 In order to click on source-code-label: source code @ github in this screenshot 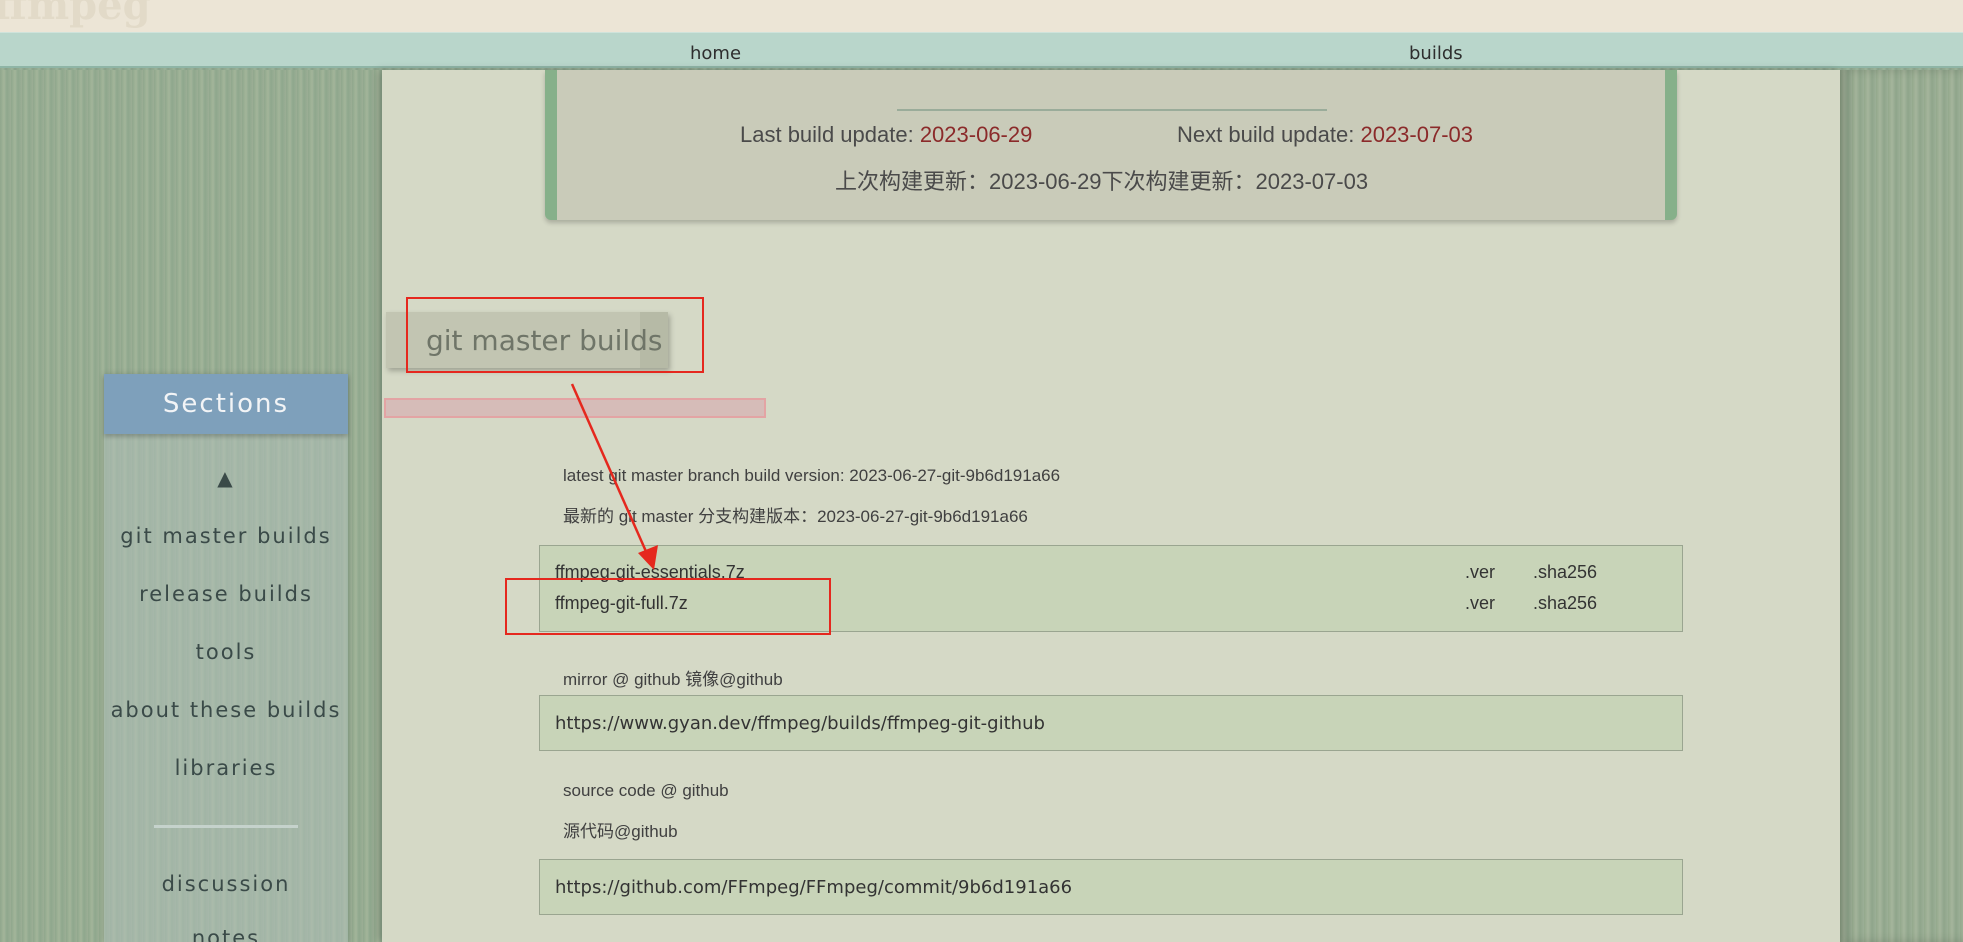, I will do `click(646, 790)`.